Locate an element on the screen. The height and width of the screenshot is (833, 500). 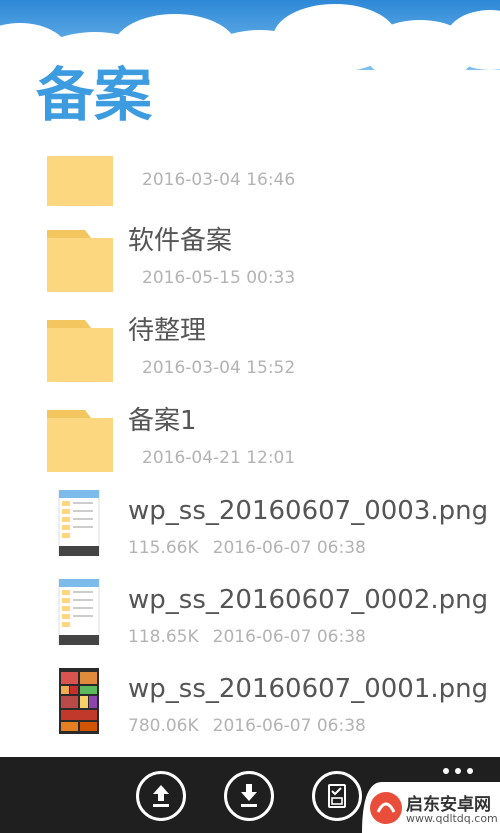
select-icon is located at coordinates (337, 796).